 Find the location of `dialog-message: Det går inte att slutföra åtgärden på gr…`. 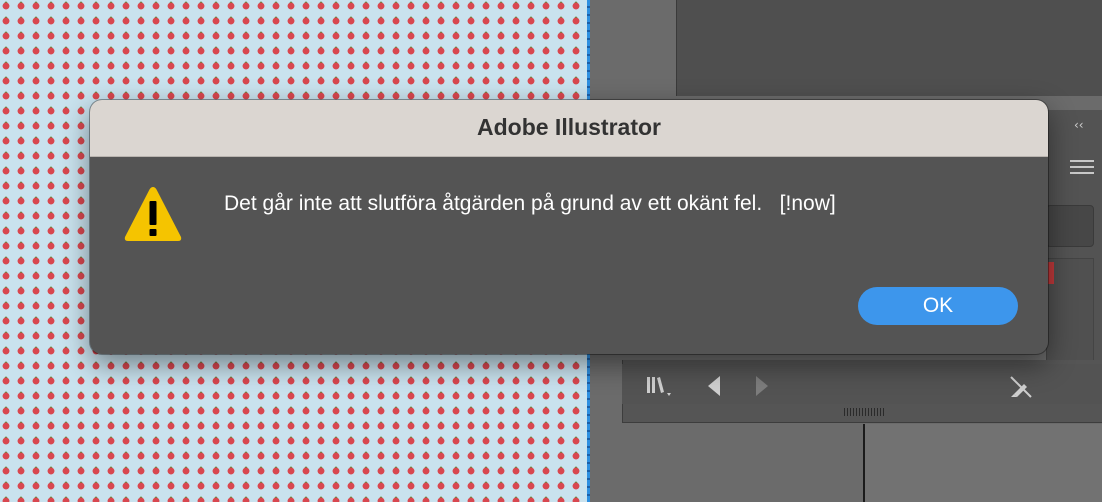

dialog-message: Det går inte att slutföra åtgärden på gr… is located at coordinates (530, 203).